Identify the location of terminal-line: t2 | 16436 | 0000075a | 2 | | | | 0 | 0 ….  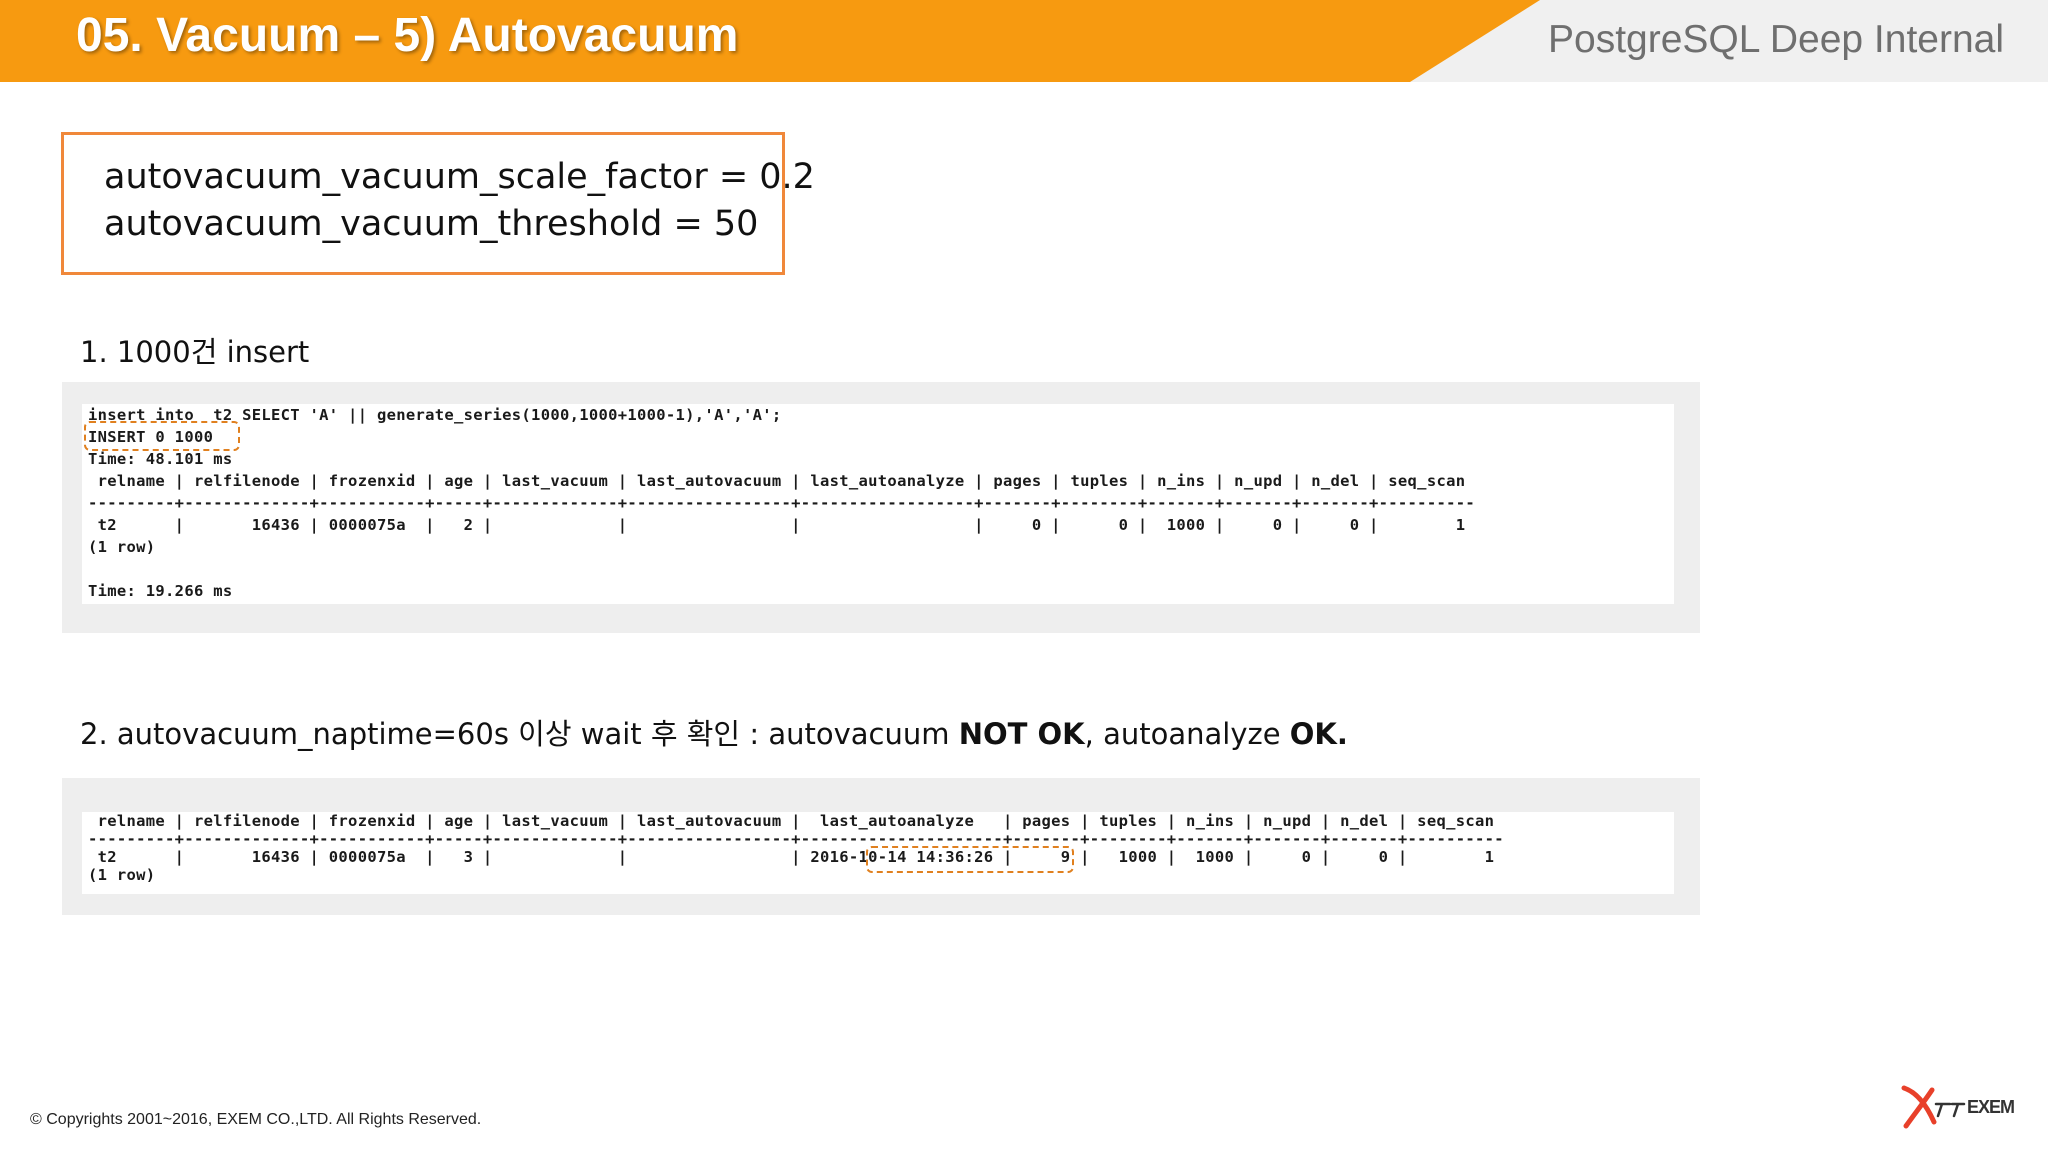
(777, 525).